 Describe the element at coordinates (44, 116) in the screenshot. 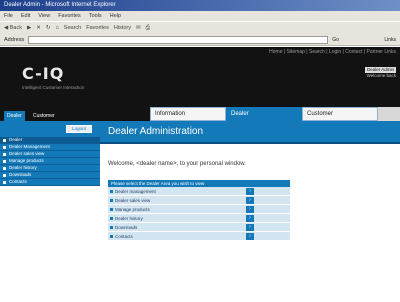

I see `tab-customer-small: Customer` at that location.